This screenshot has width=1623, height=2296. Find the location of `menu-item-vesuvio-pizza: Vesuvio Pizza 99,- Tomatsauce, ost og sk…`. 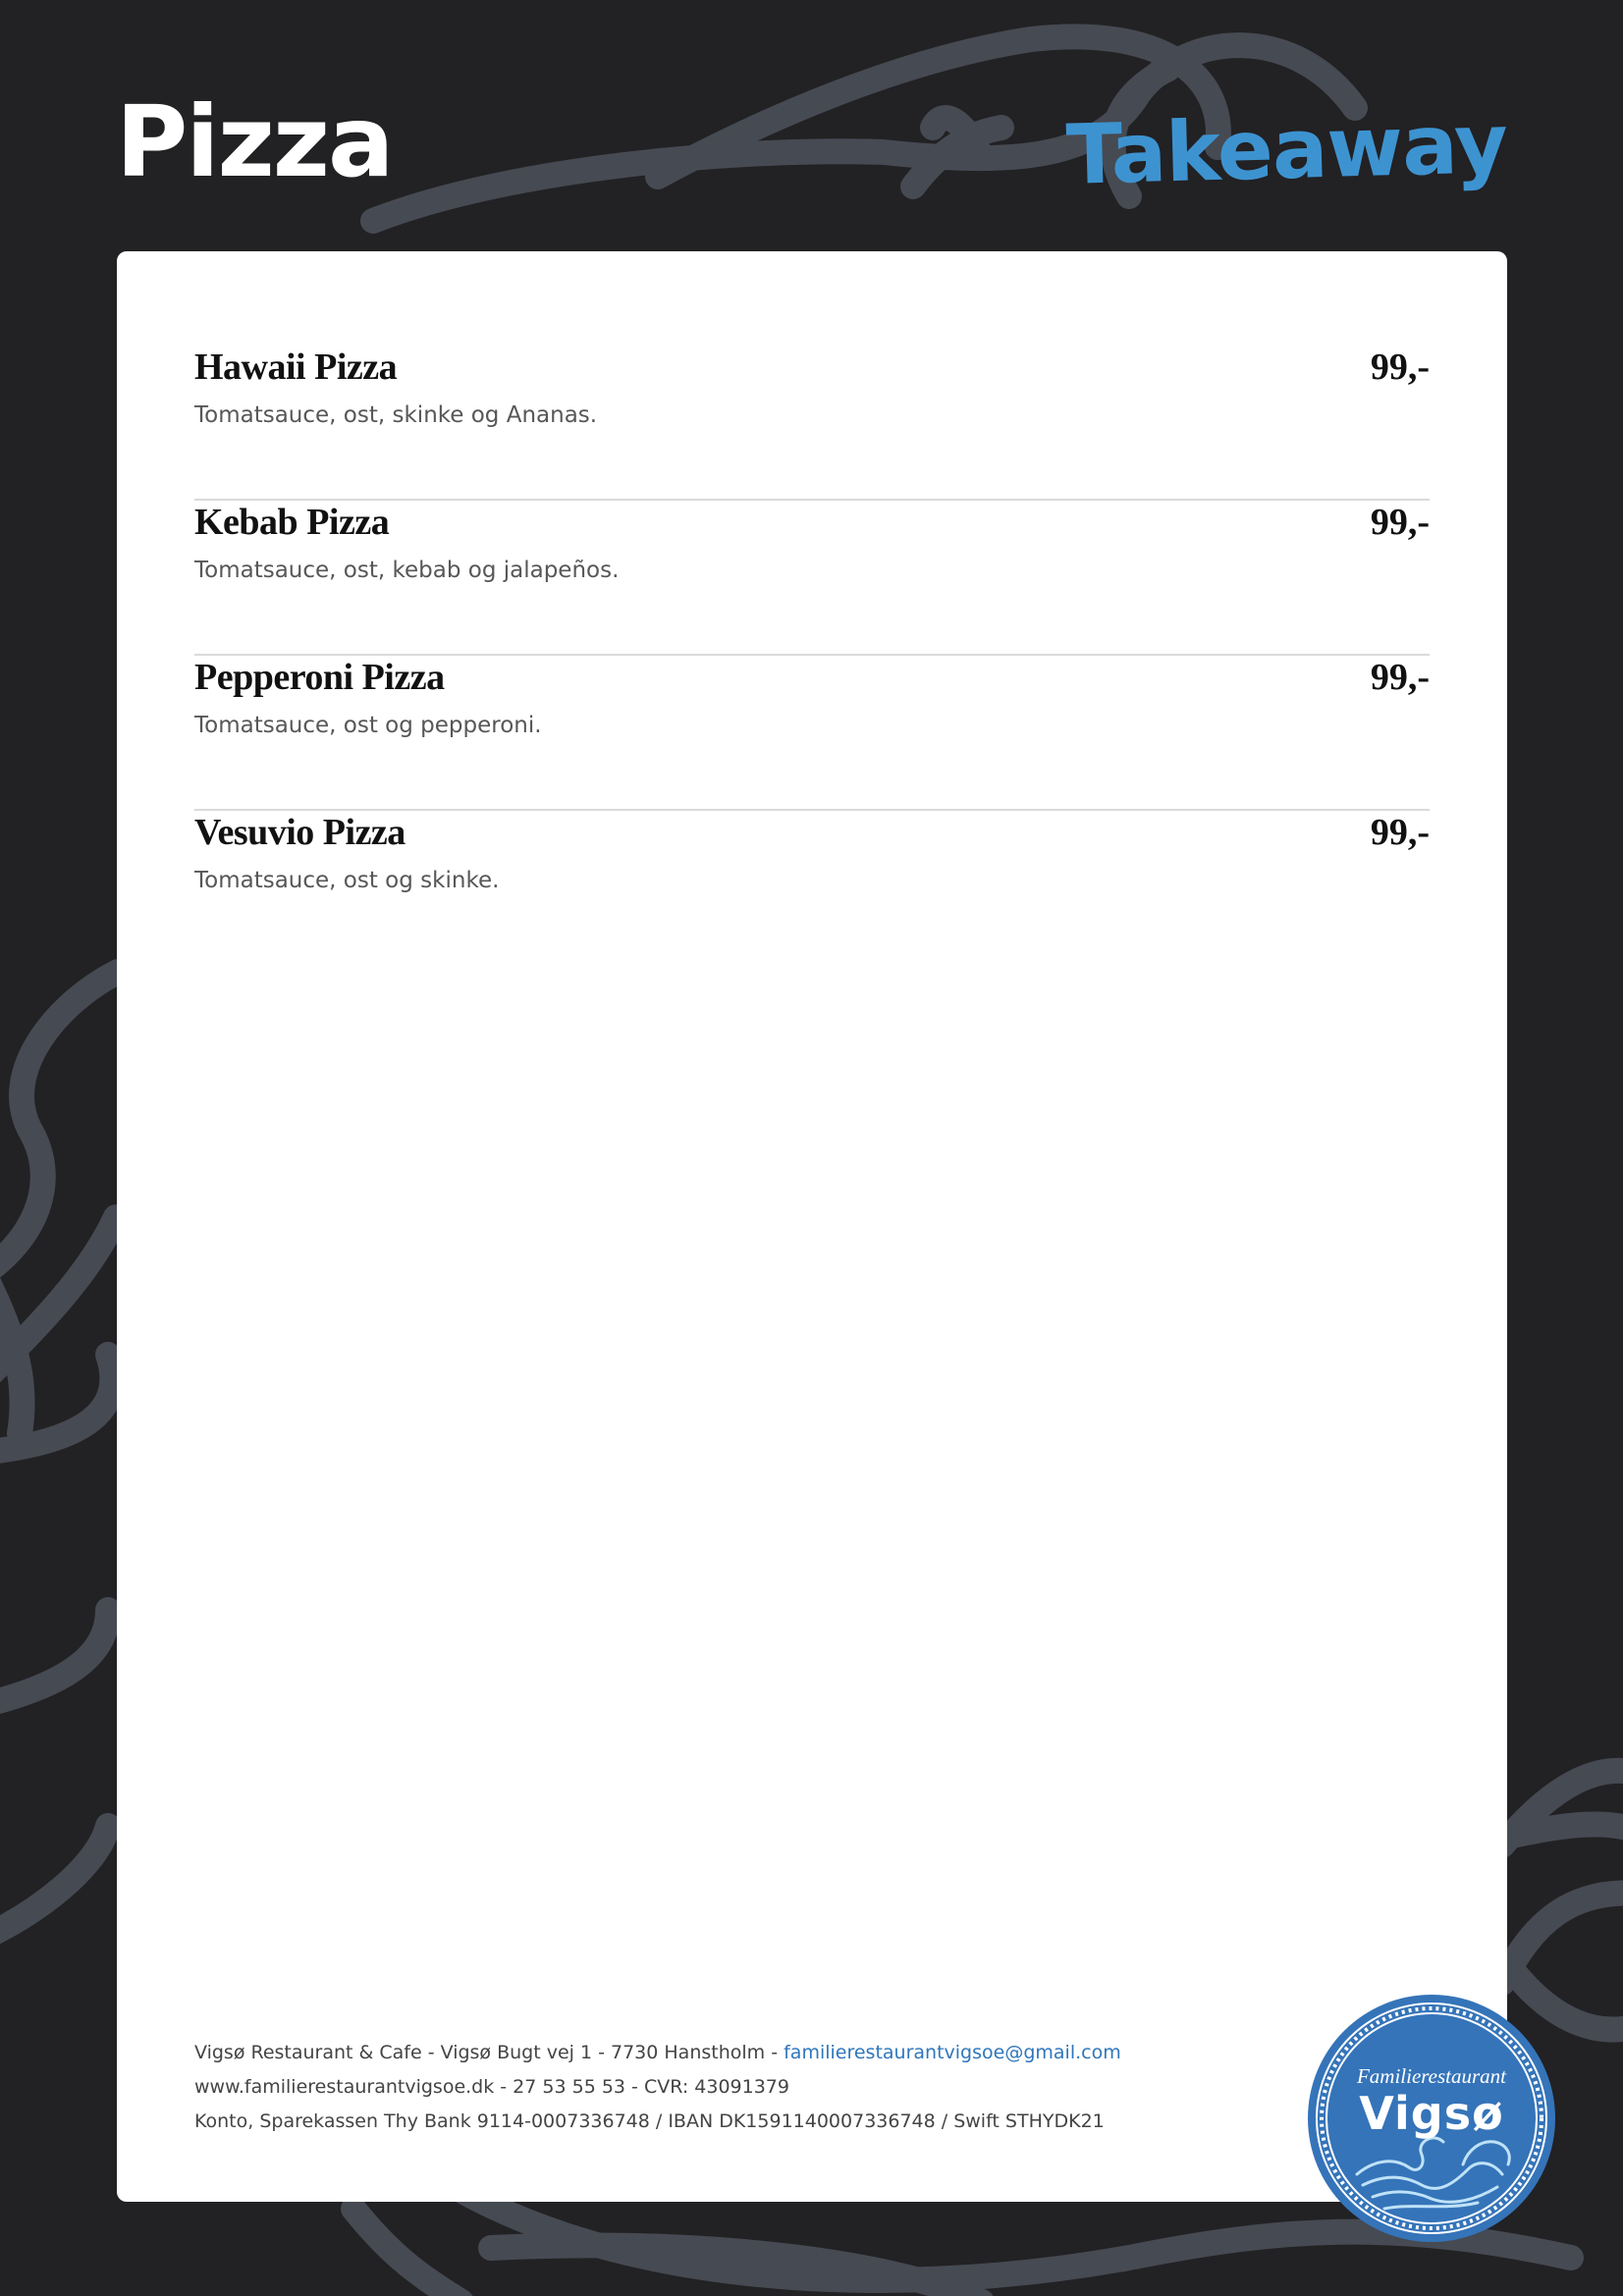

menu-item-vesuvio-pizza: Vesuvio Pizza 99,- Tomatsauce, ost og sk… is located at coordinates (812, 887).